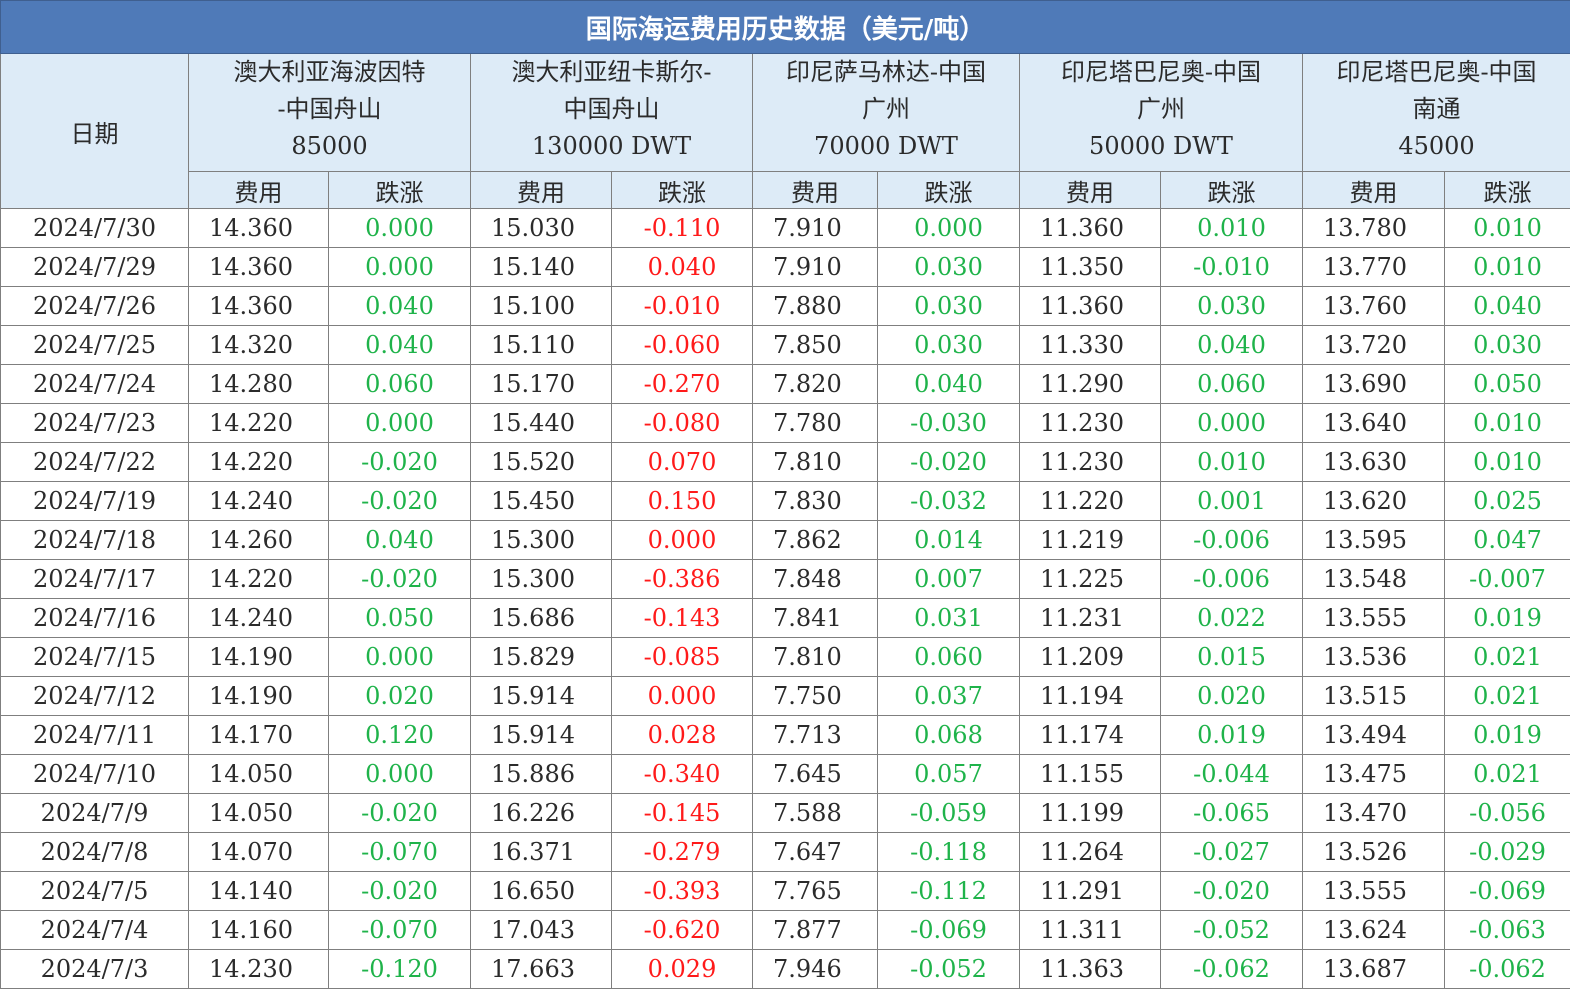 This screenshot has width=1570, height=1008. Describe the element at coordinates (258, 930) in the screenshot. I see `fee-cell: 14.160` at that location.